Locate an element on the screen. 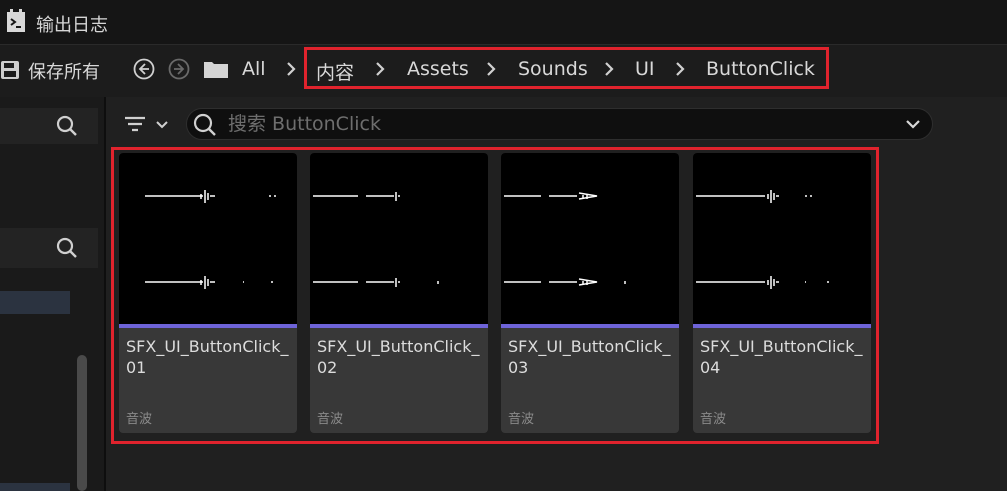 The height and width of the screenshot is (491, 1007). collections-search-field is located at coordinates (49, 248).